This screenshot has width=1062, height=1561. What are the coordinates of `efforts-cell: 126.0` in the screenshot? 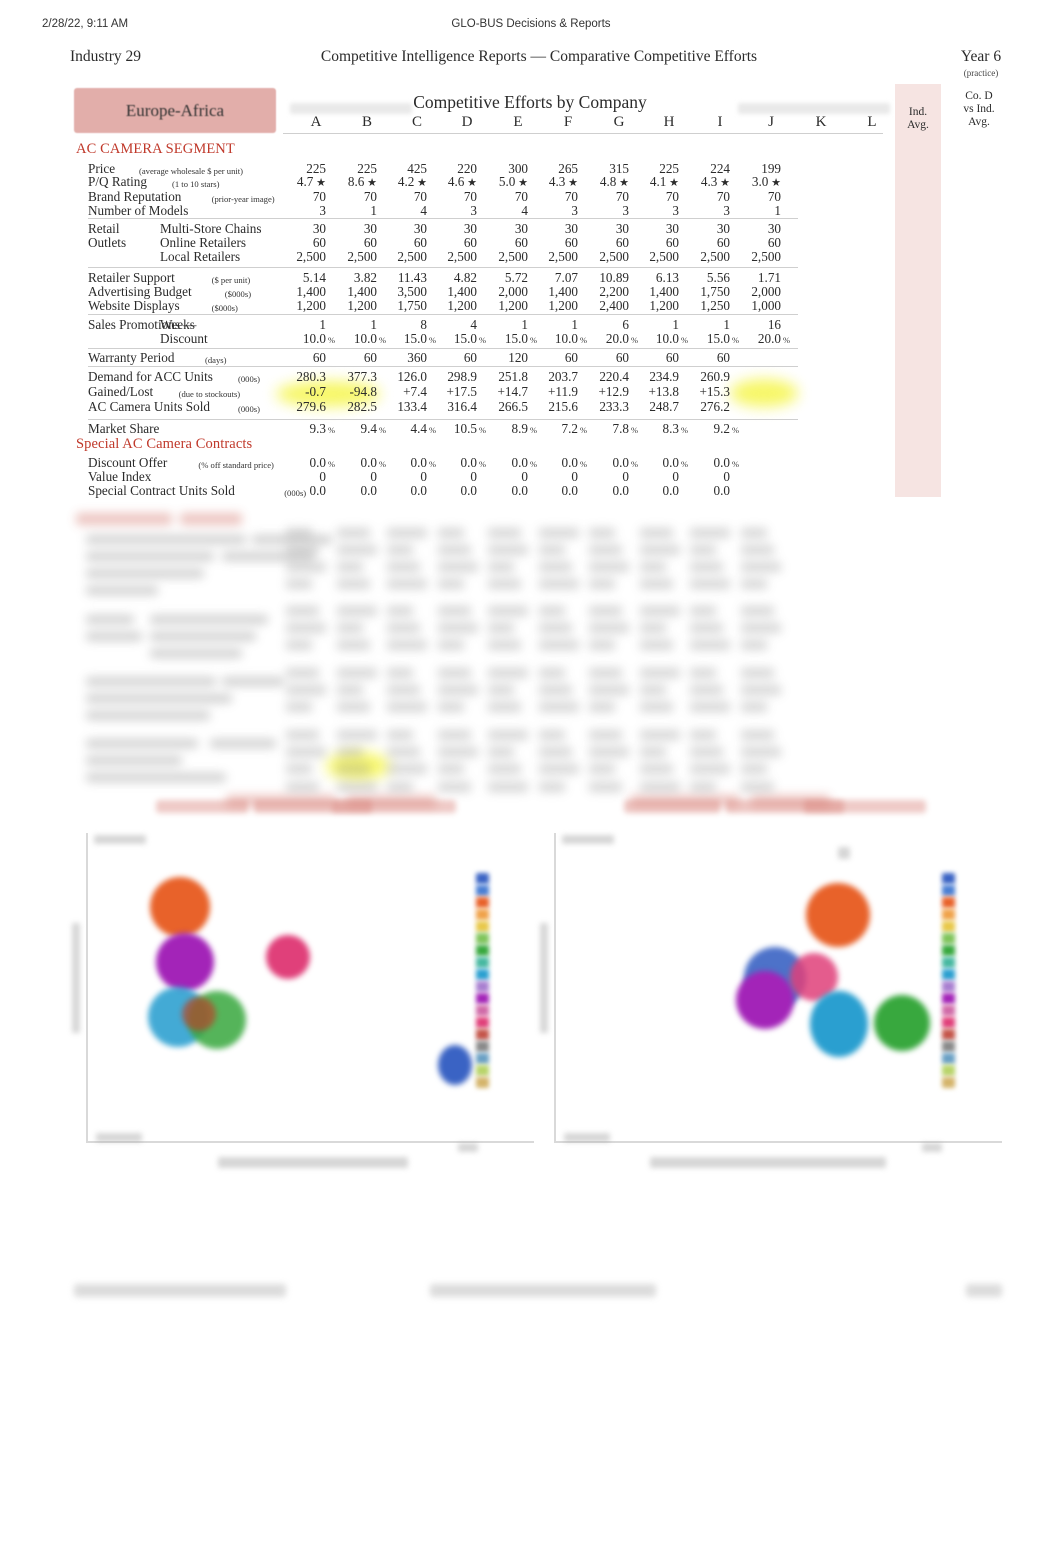 It's located at (412, 376).